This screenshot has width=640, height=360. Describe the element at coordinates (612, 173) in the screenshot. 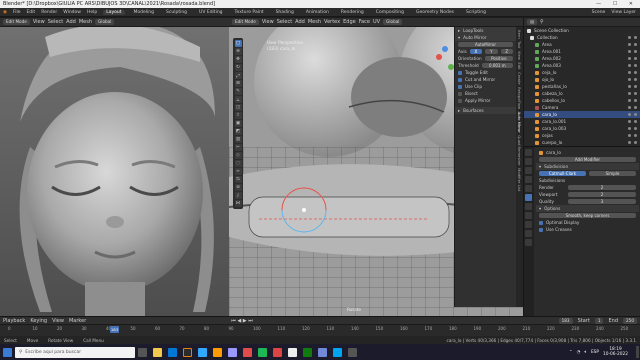

I see `simple-button: Simple` at that location.